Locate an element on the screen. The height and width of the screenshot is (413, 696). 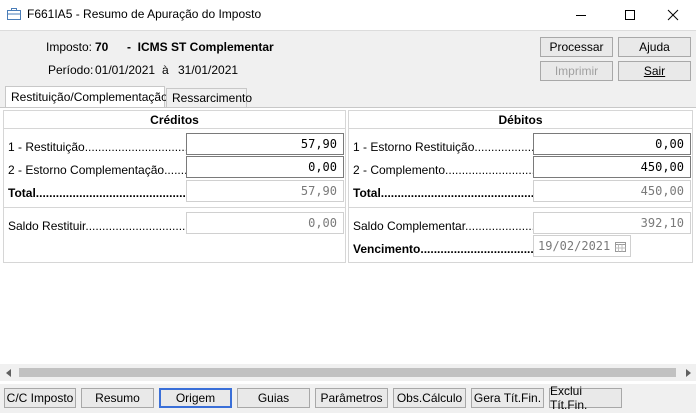
close-icon is located at coordinates (673, 15).